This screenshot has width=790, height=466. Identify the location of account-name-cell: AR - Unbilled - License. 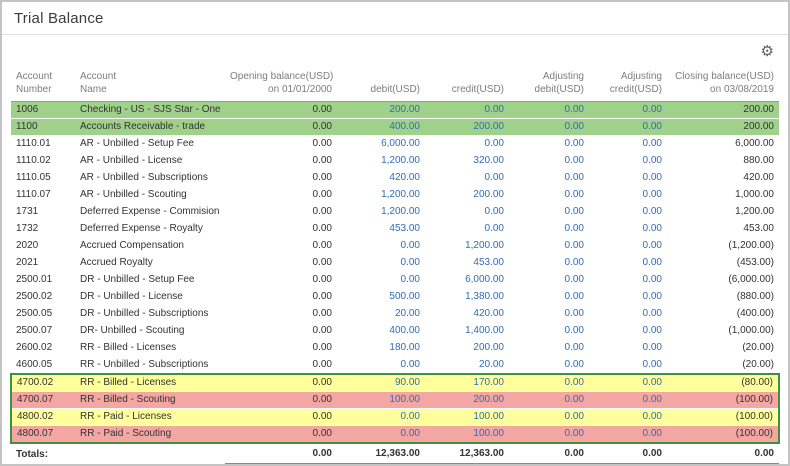
(150, 161).